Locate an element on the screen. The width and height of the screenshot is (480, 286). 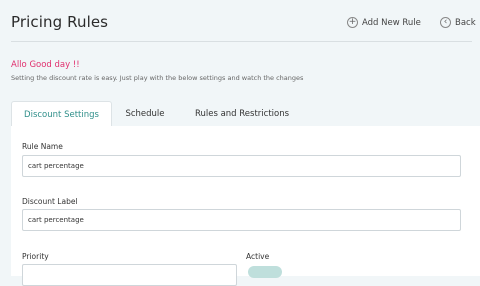
header-divider is located at coordinates (241, 41).